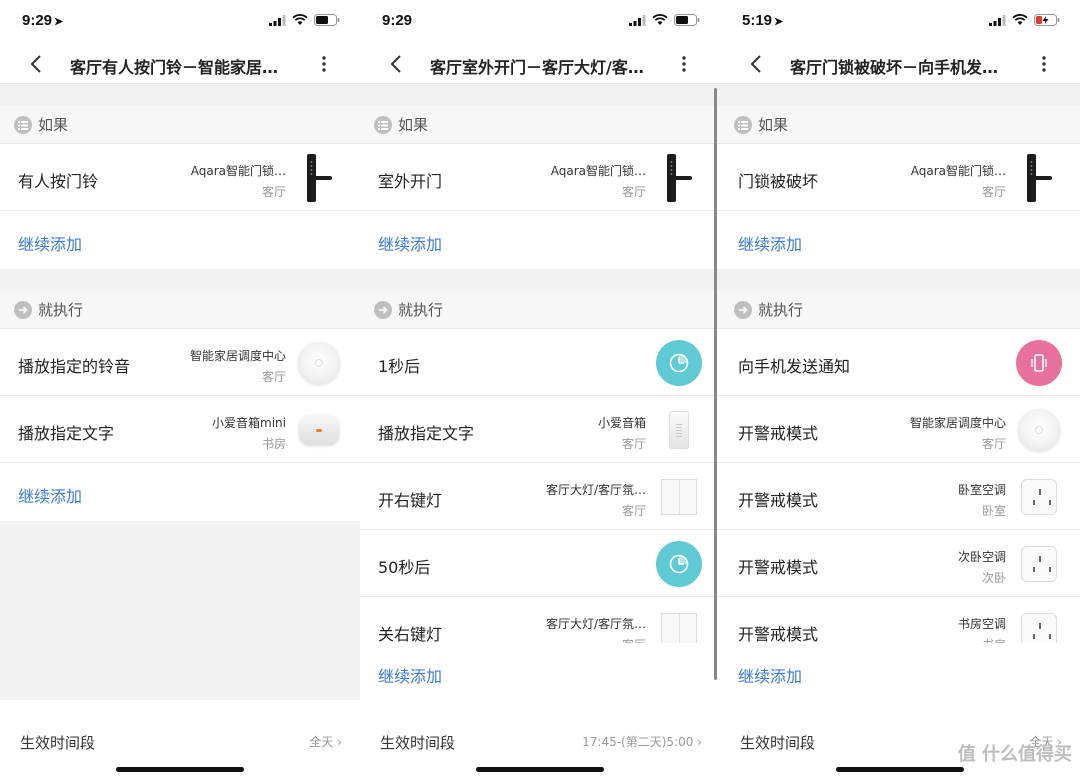 This screenshot has height=780, width=1080. Describe the element at coordinates (982, 639) in the screenshot. I see `row-device-room: 书房` at that location.